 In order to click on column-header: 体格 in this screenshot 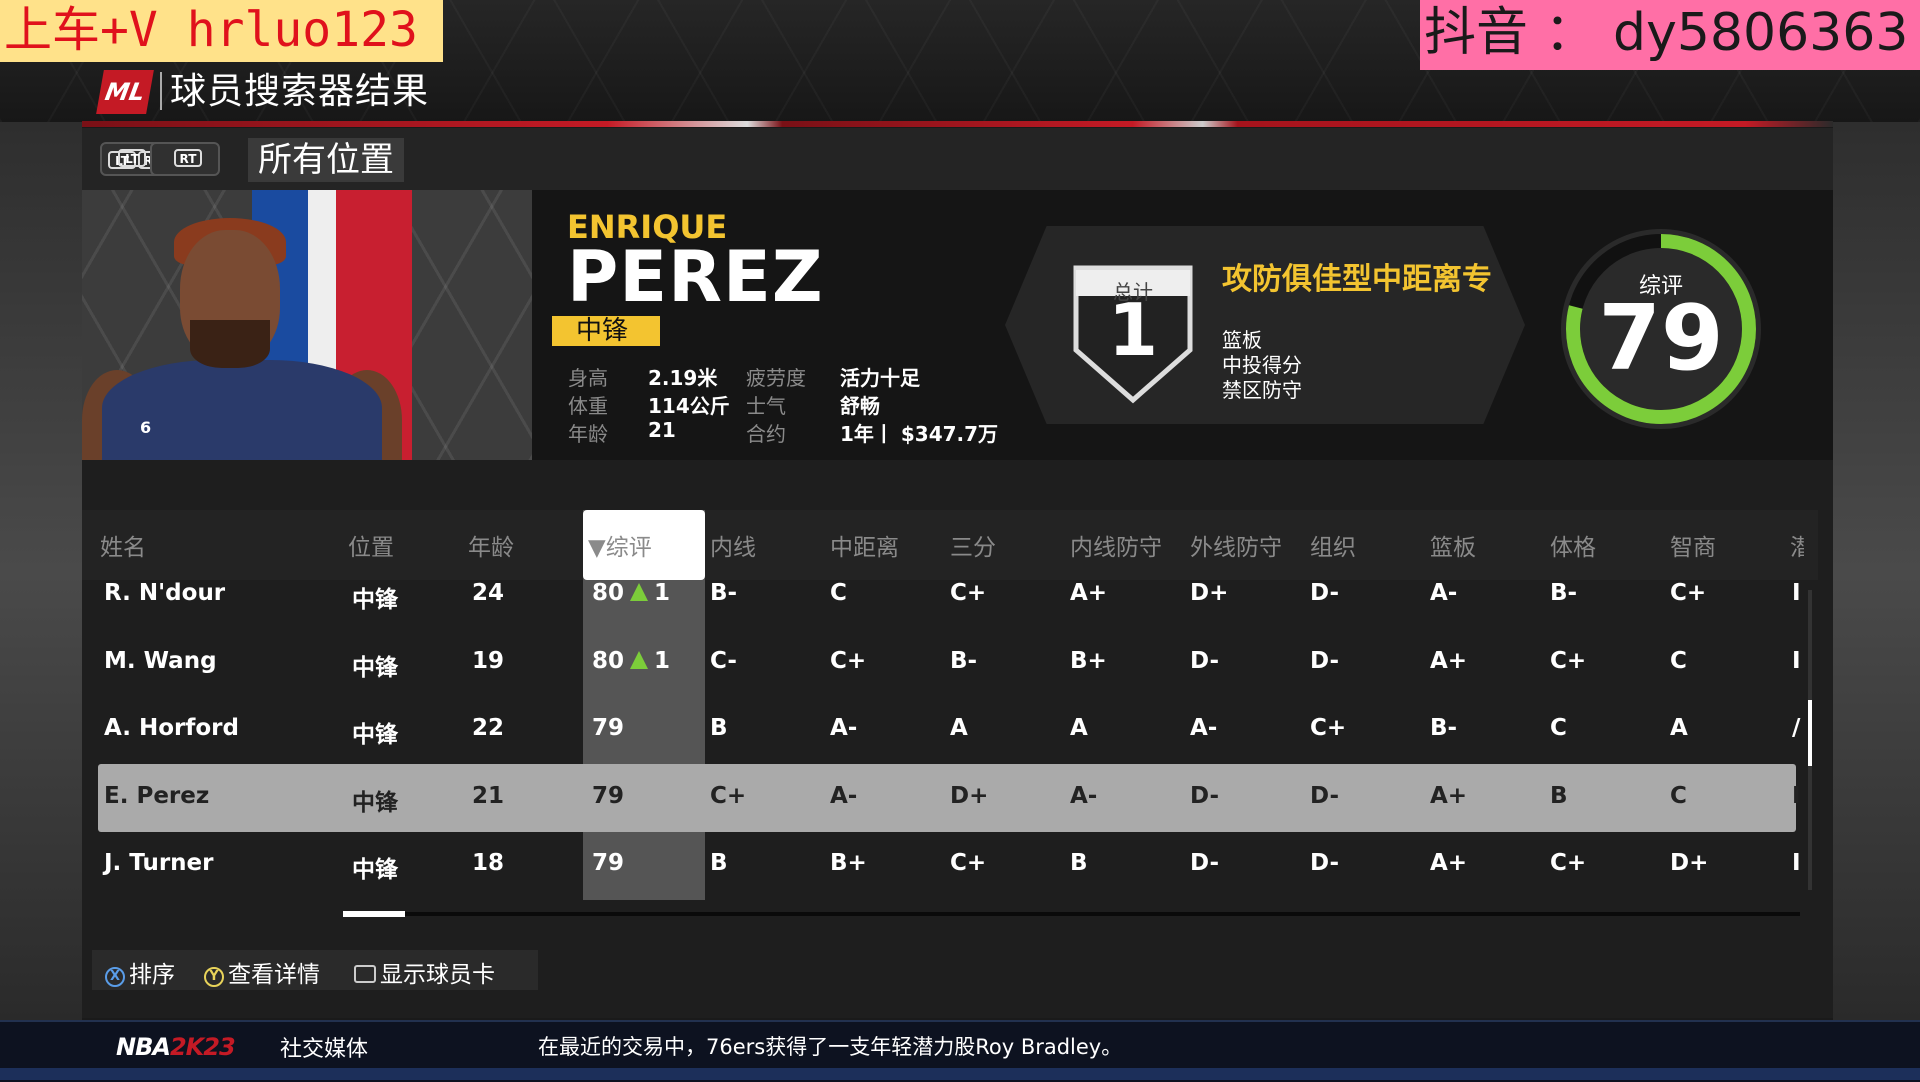, I will do `click(1573, 545)`.